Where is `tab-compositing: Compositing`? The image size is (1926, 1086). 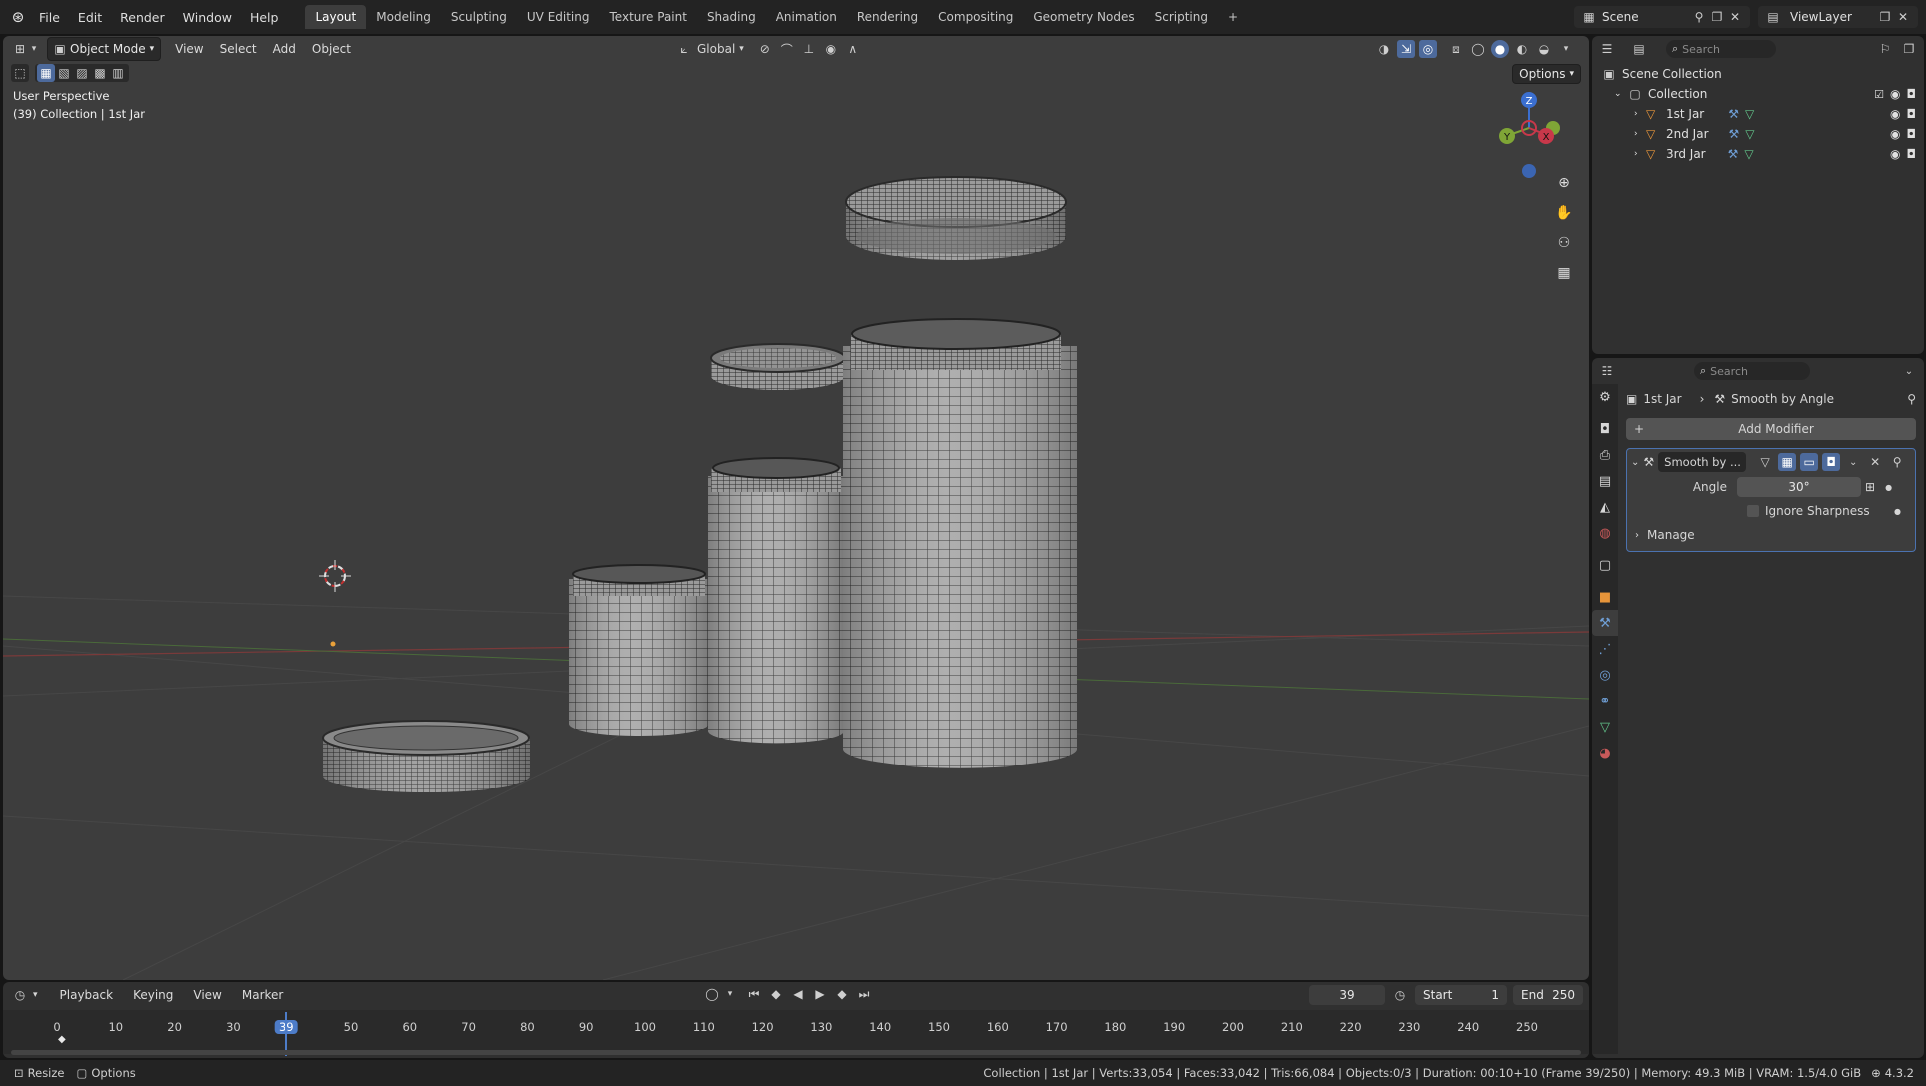 tab-compositing: Compositing is located at coordinates (975, 17).